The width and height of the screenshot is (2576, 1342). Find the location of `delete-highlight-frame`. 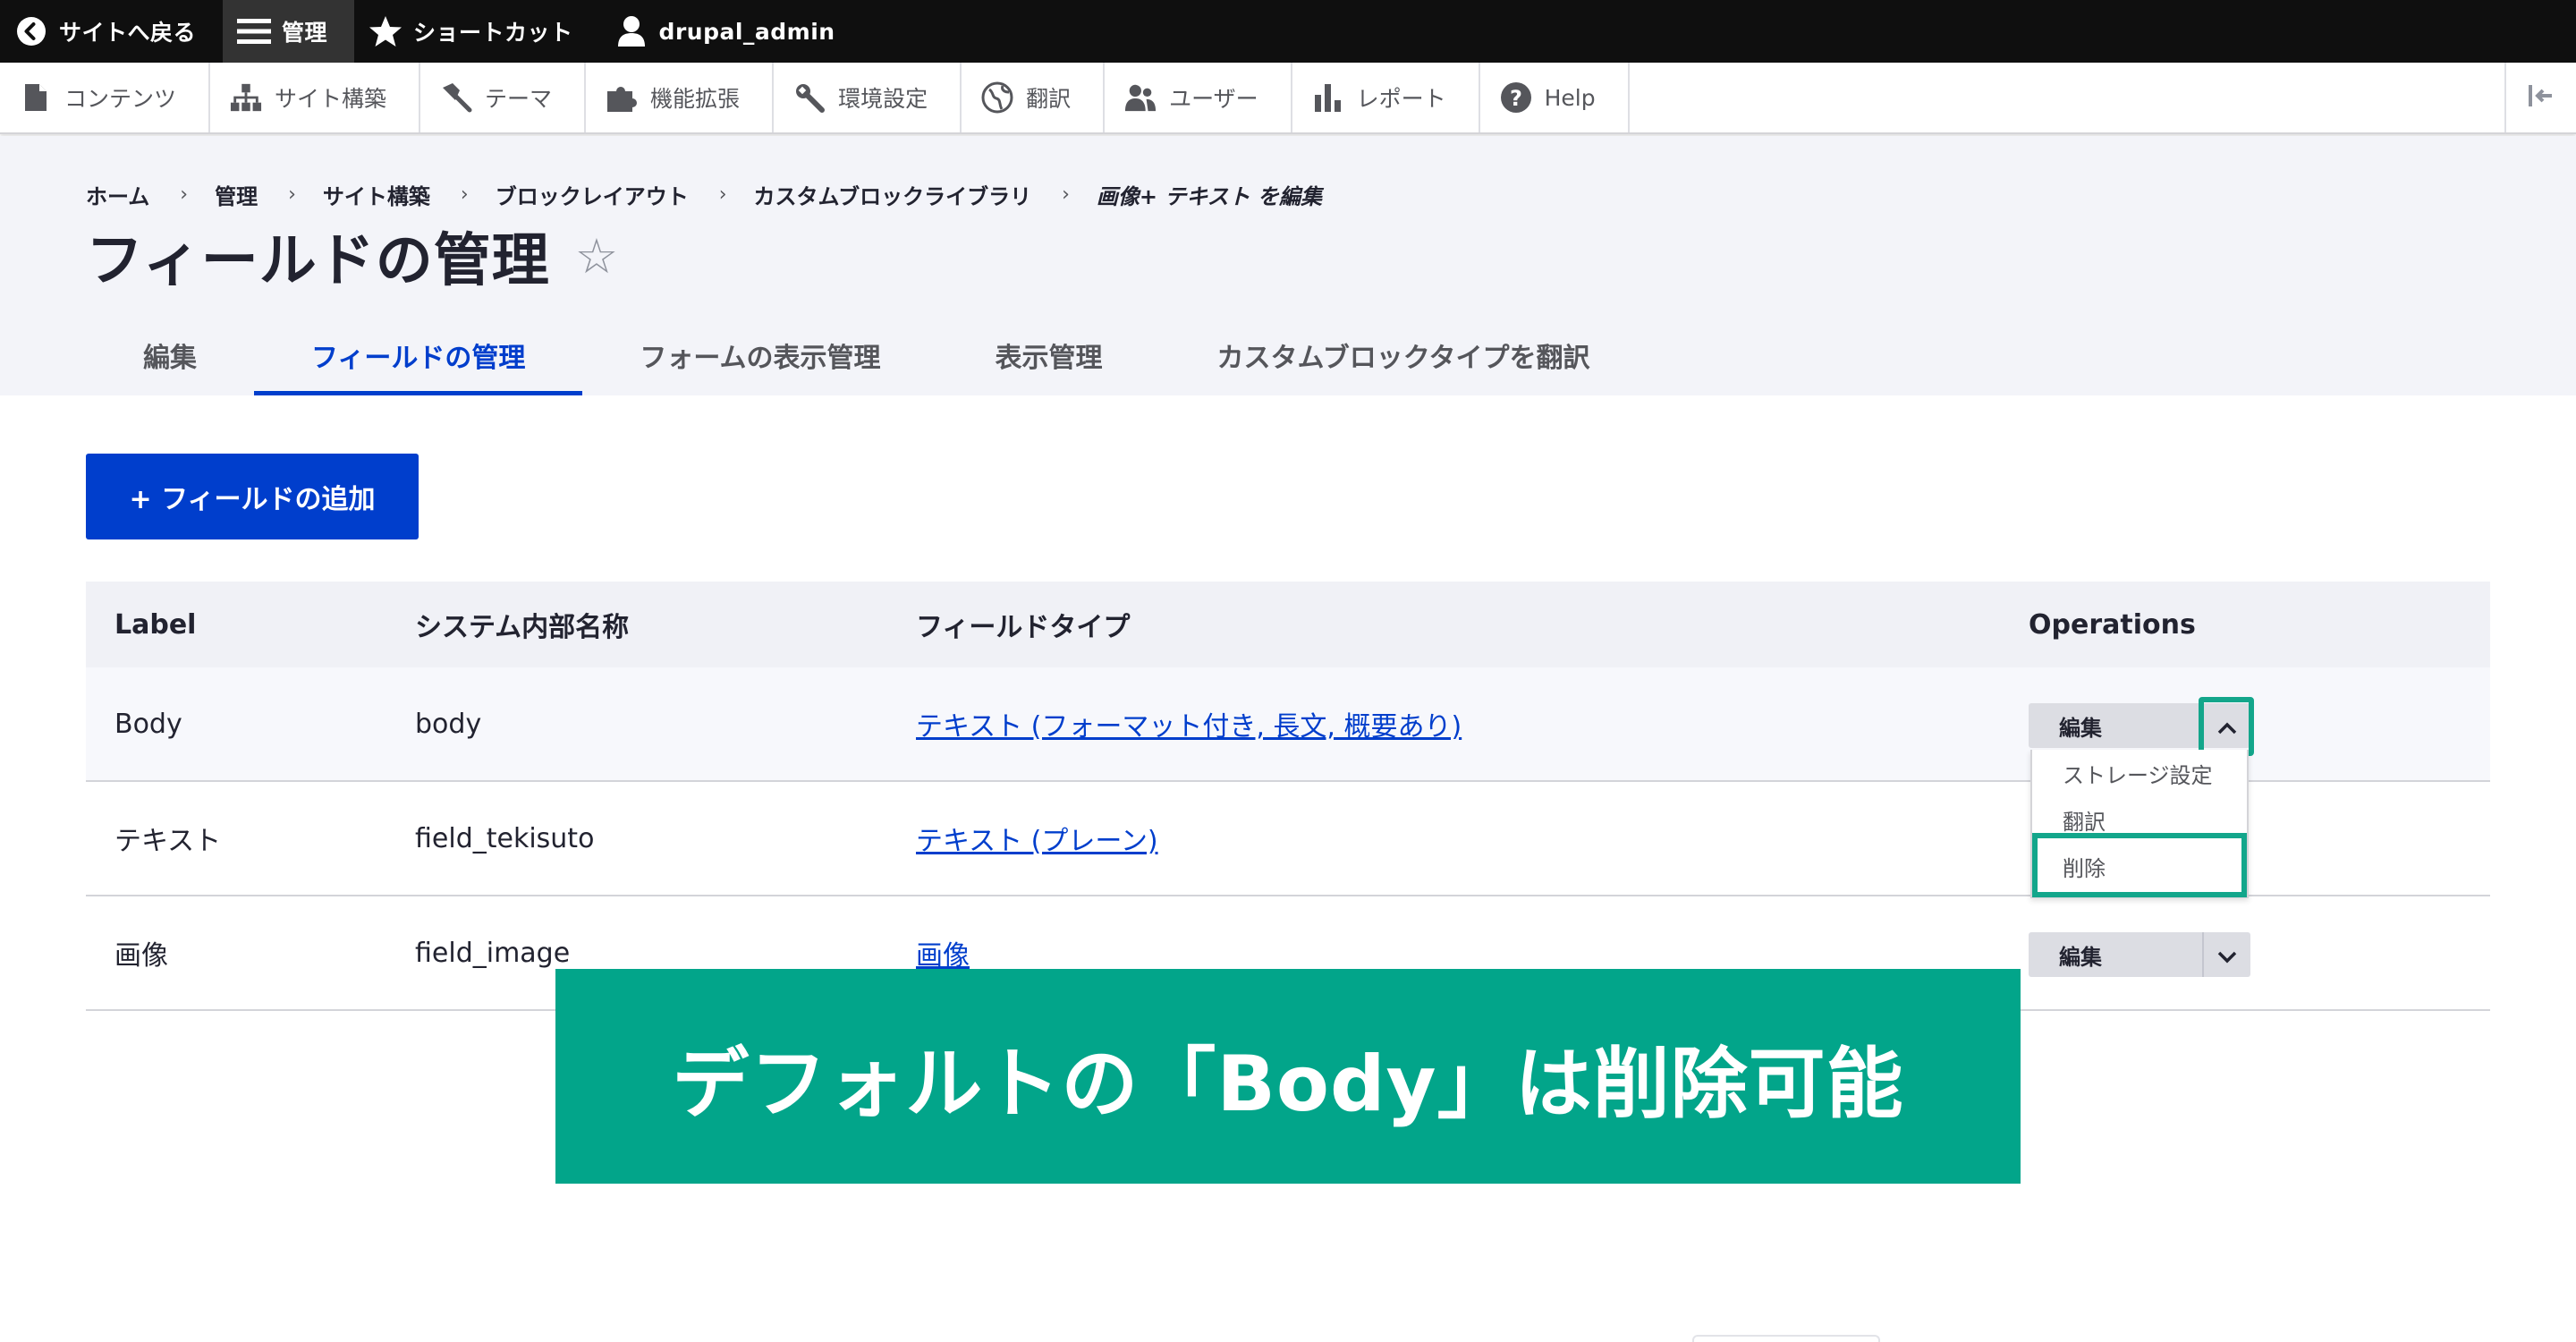

delete-highlight-frame is located at coordinates (2139, 865).